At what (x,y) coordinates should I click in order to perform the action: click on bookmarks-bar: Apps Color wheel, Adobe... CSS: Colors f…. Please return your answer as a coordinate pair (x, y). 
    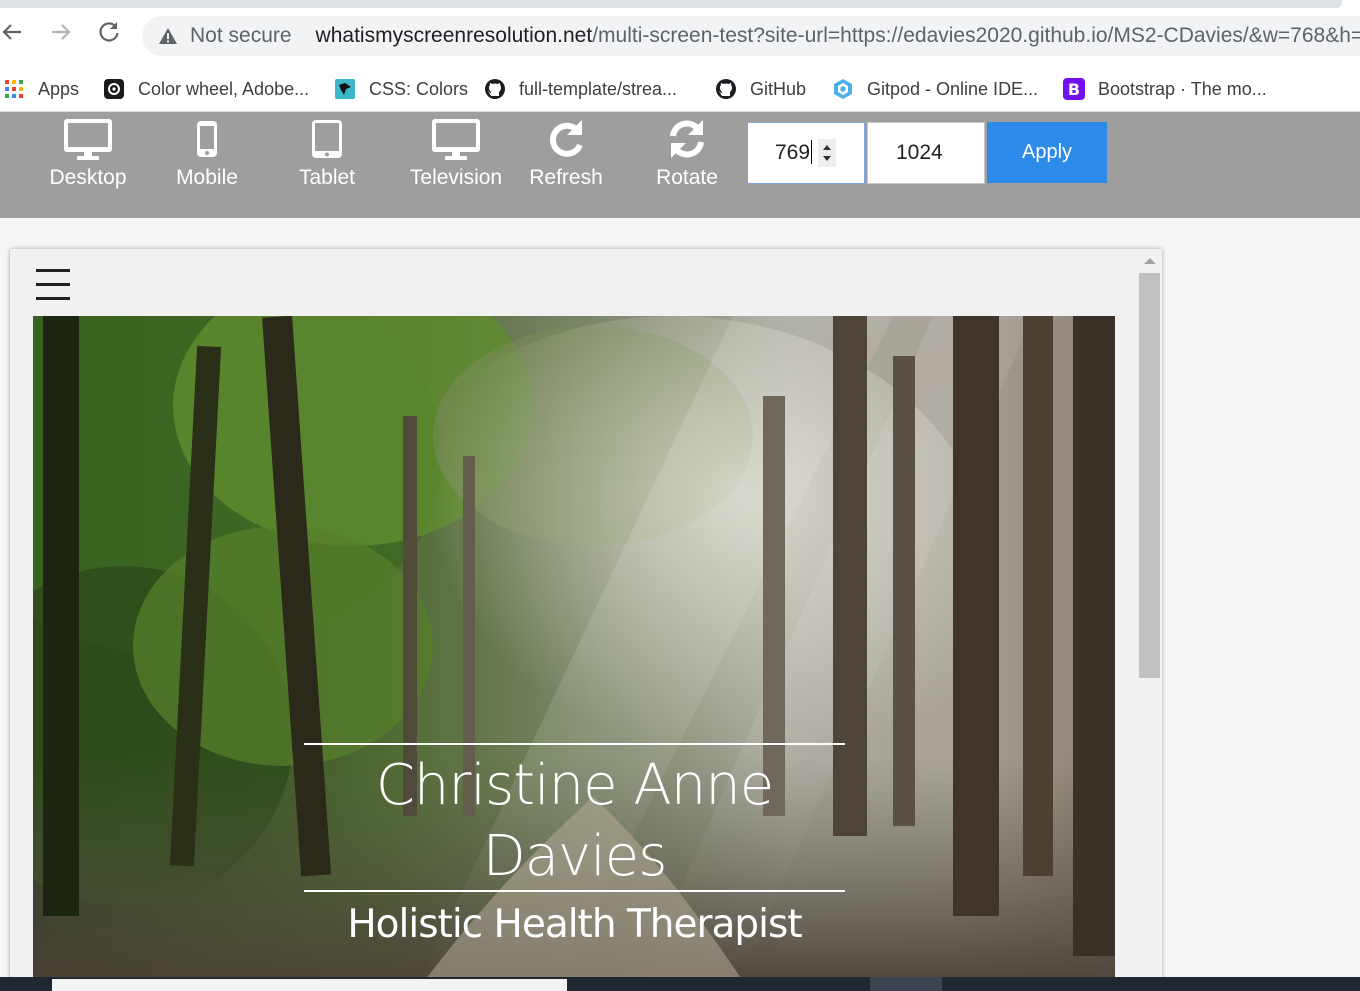
    Looking at the image, I should click on (680, 89).